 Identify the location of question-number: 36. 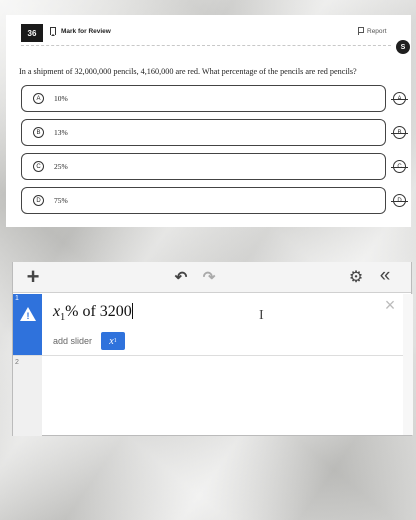
(32, 33).